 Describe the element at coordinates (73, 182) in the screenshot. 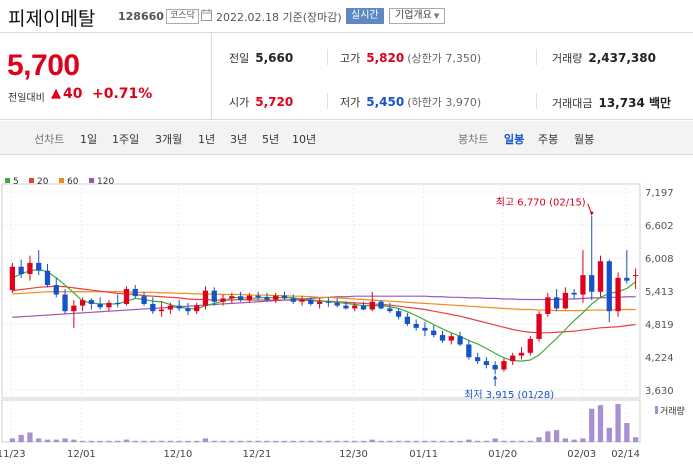

I see `legend-label: 60` at that location.